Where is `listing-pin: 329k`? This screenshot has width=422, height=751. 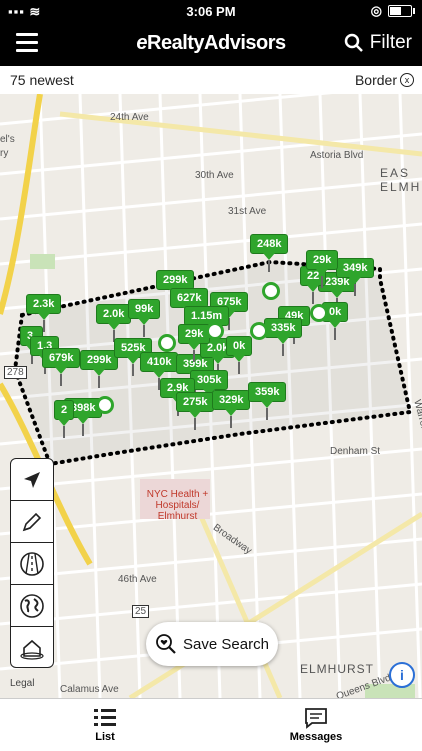
listing-pin: 329k is located at coordinates (231, 409).